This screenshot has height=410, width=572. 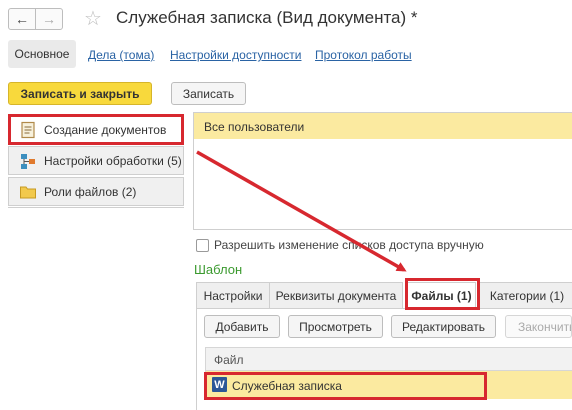 I want to click on annotation-arrow, so click(x=301, y=211).